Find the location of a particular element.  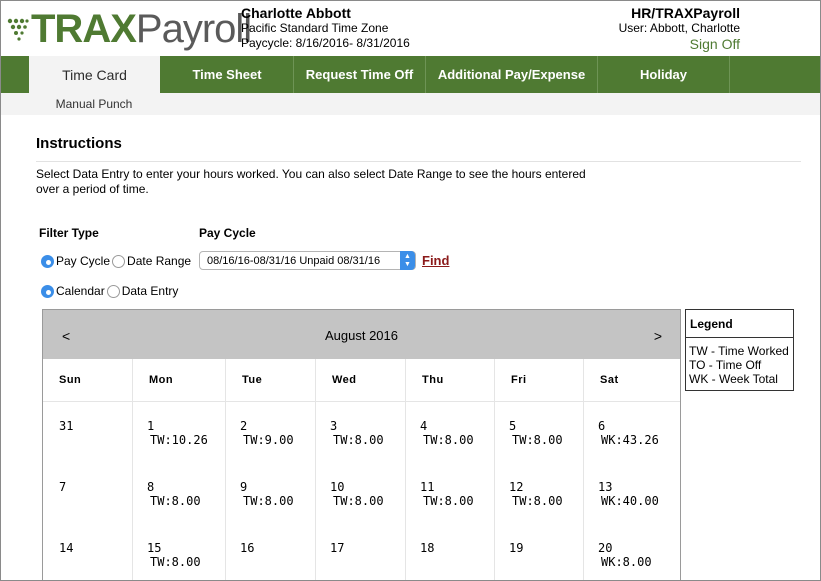

radio-date-range-label: Date Range is located at coordinates (159, 261).